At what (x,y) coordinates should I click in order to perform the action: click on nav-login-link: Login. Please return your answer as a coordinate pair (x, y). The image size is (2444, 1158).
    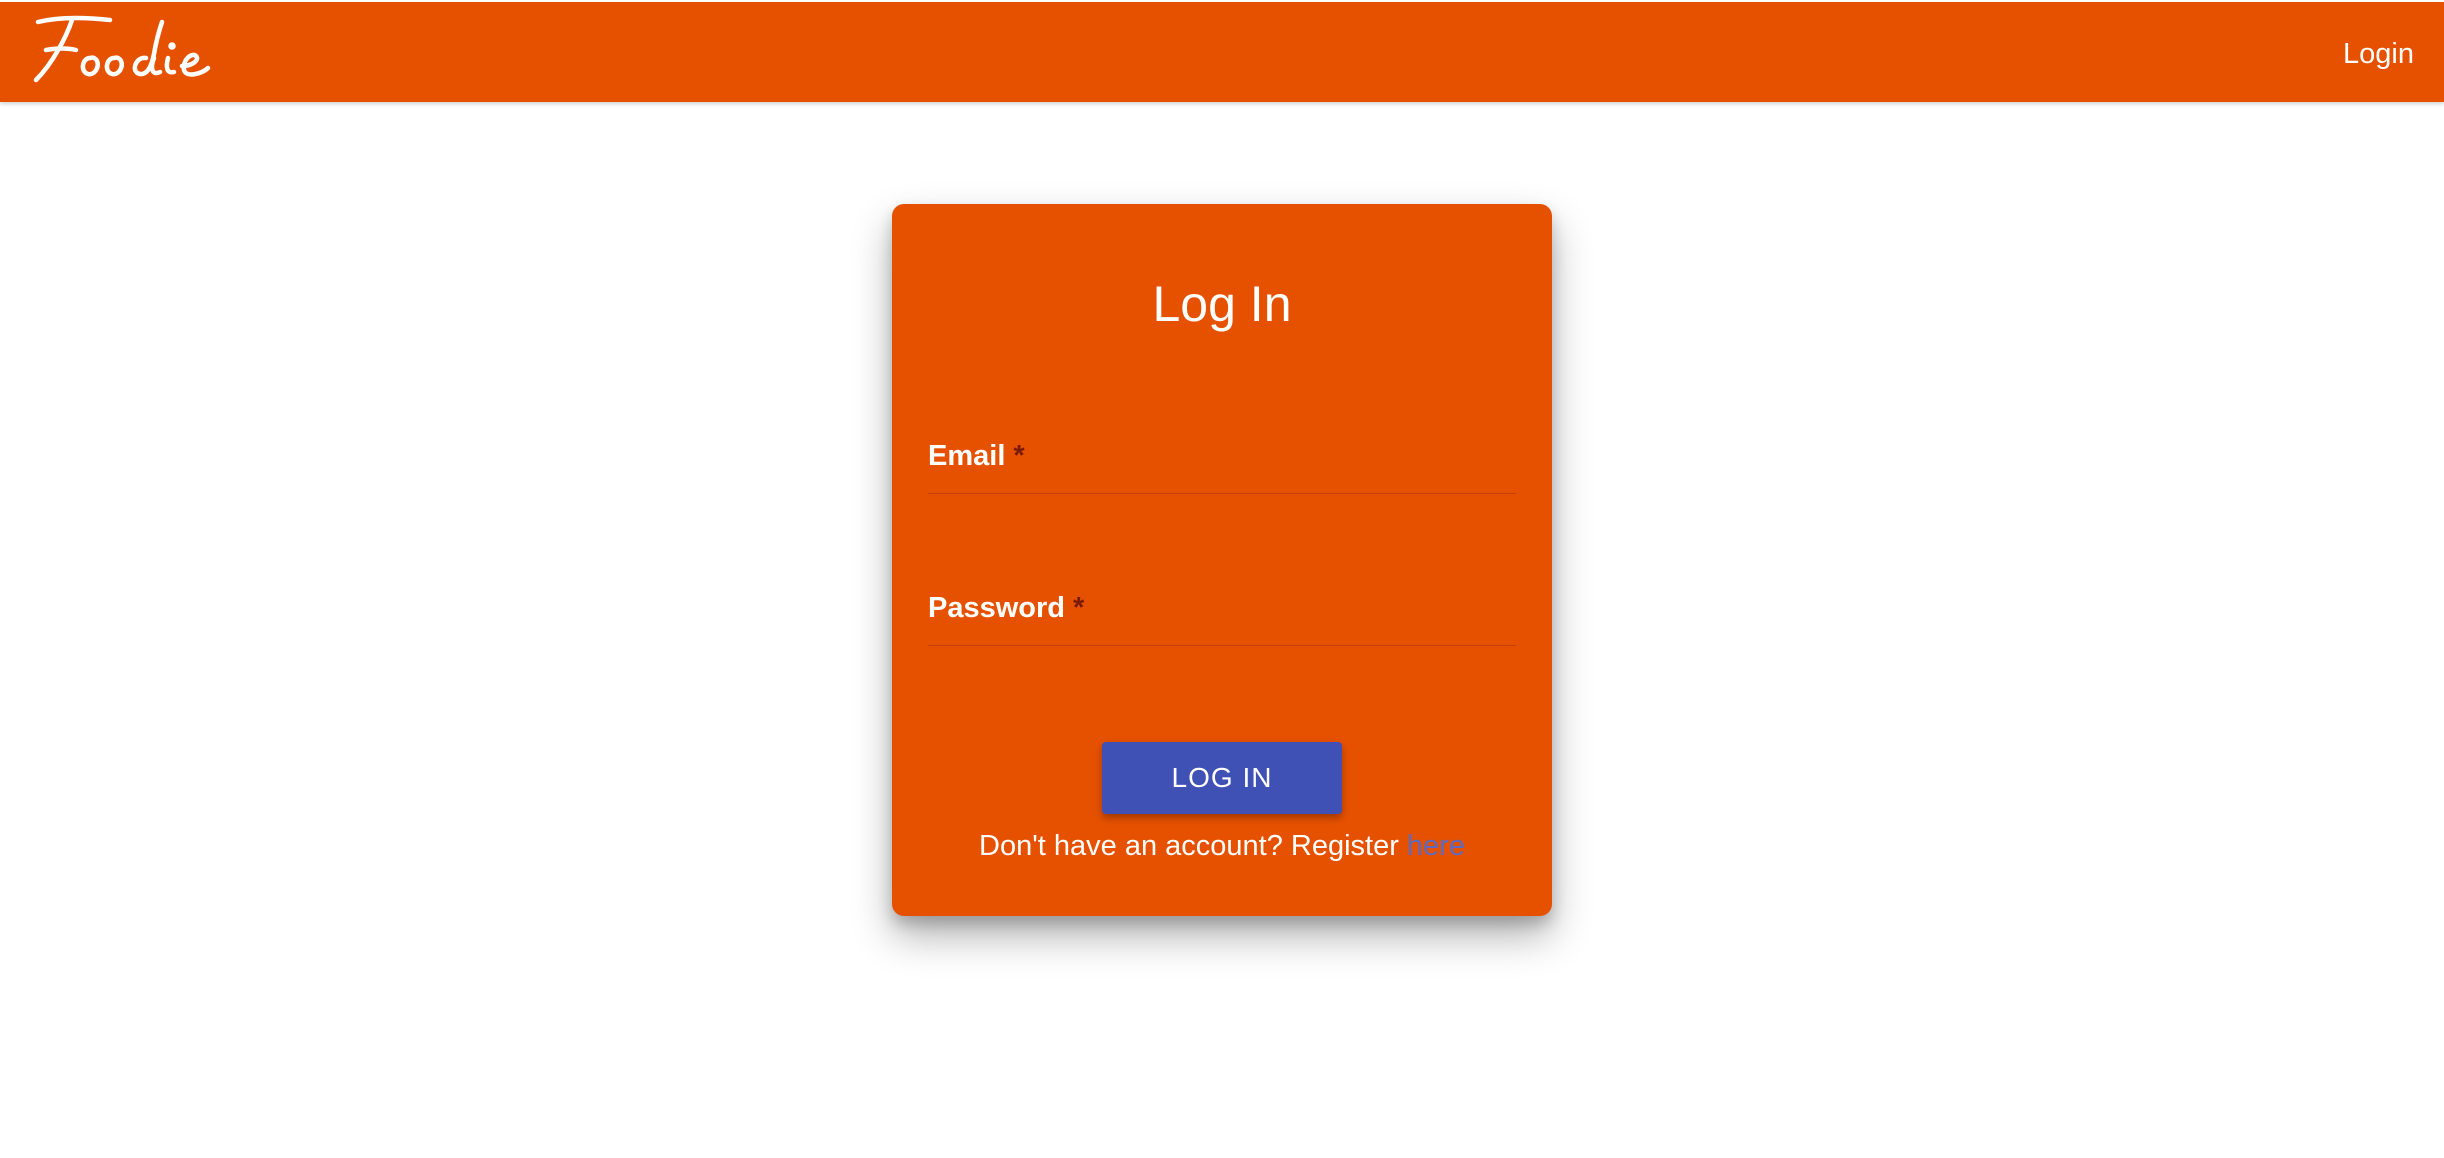
    Looking at the image, I should click on (2378, 54).